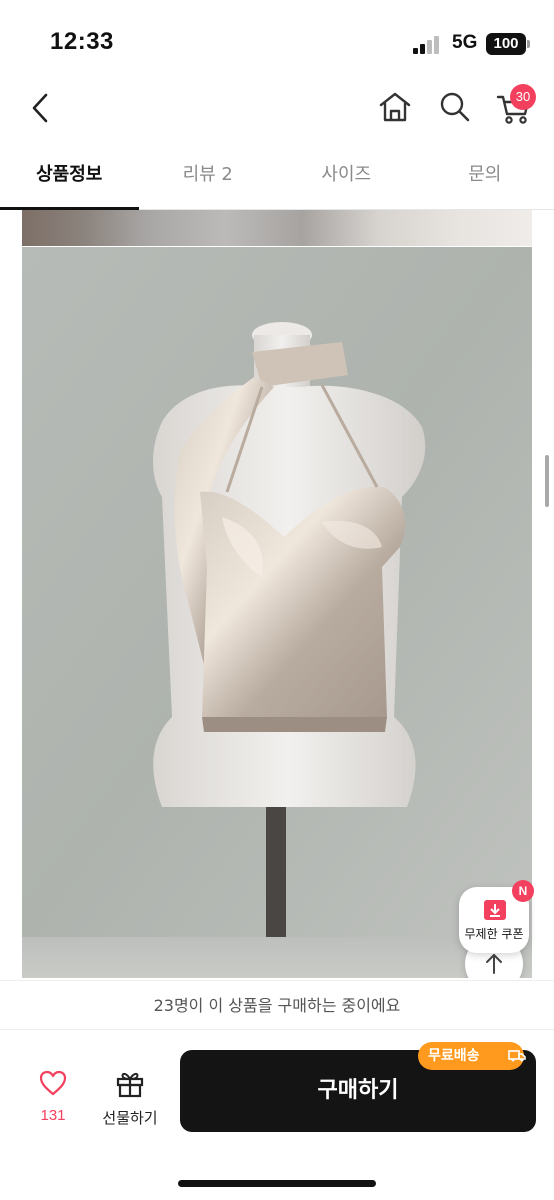 Image resolution: width=554 pixels, height=1200 pixels. I want to click on arrow-up-icon, so click(494, 964).